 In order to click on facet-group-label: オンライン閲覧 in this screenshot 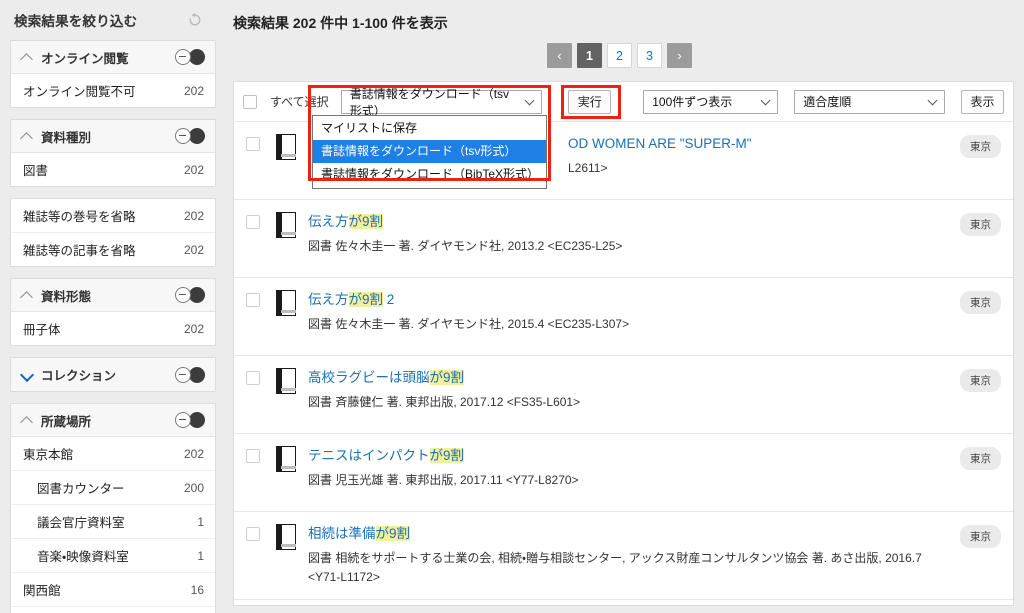, I will do `click(85, 58)`.